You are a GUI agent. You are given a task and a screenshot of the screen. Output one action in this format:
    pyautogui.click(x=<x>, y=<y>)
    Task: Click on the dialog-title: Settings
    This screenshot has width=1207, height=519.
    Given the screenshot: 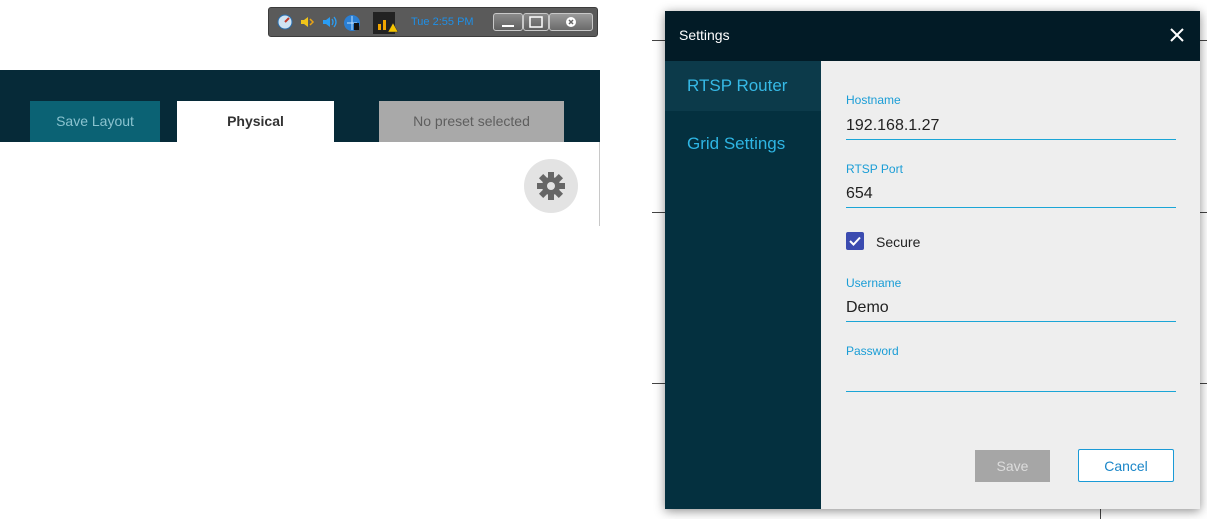 What is the action you would take?
    pyautogui.click(x=704, y=35)
    